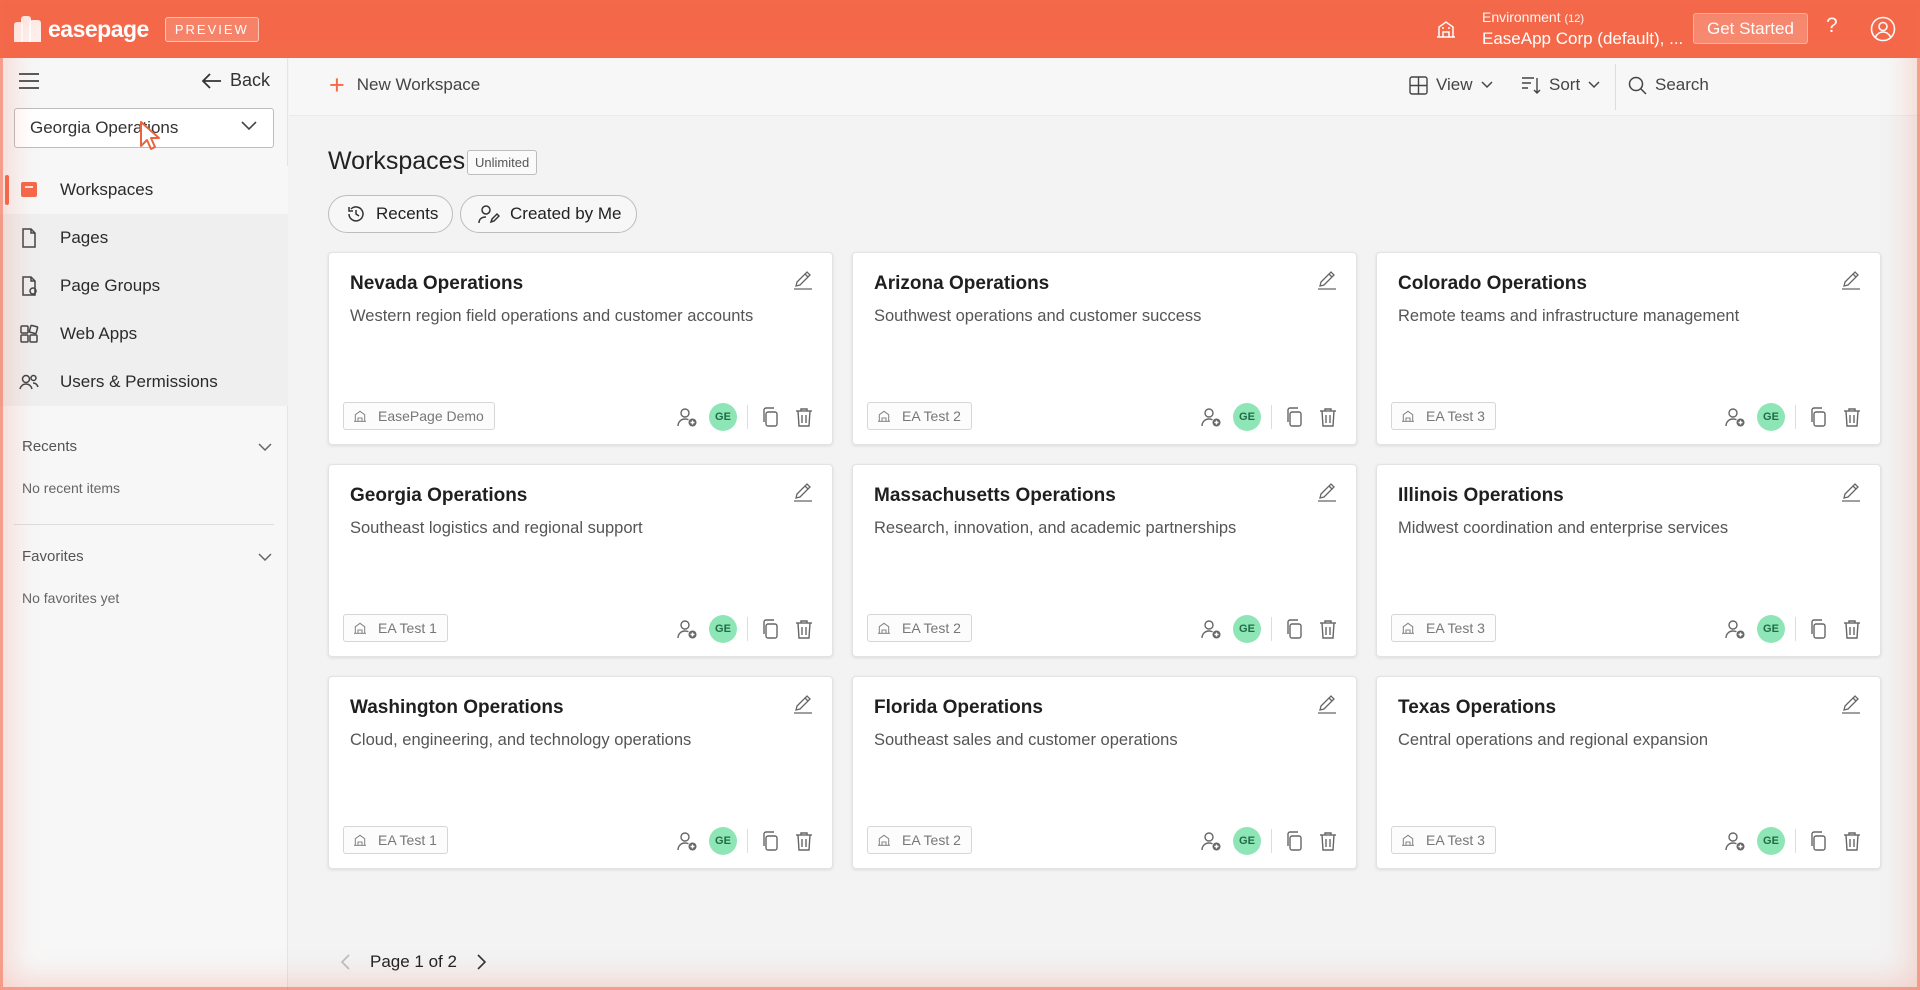  I want to click on sort-button: Sort, so click(1560, 85).